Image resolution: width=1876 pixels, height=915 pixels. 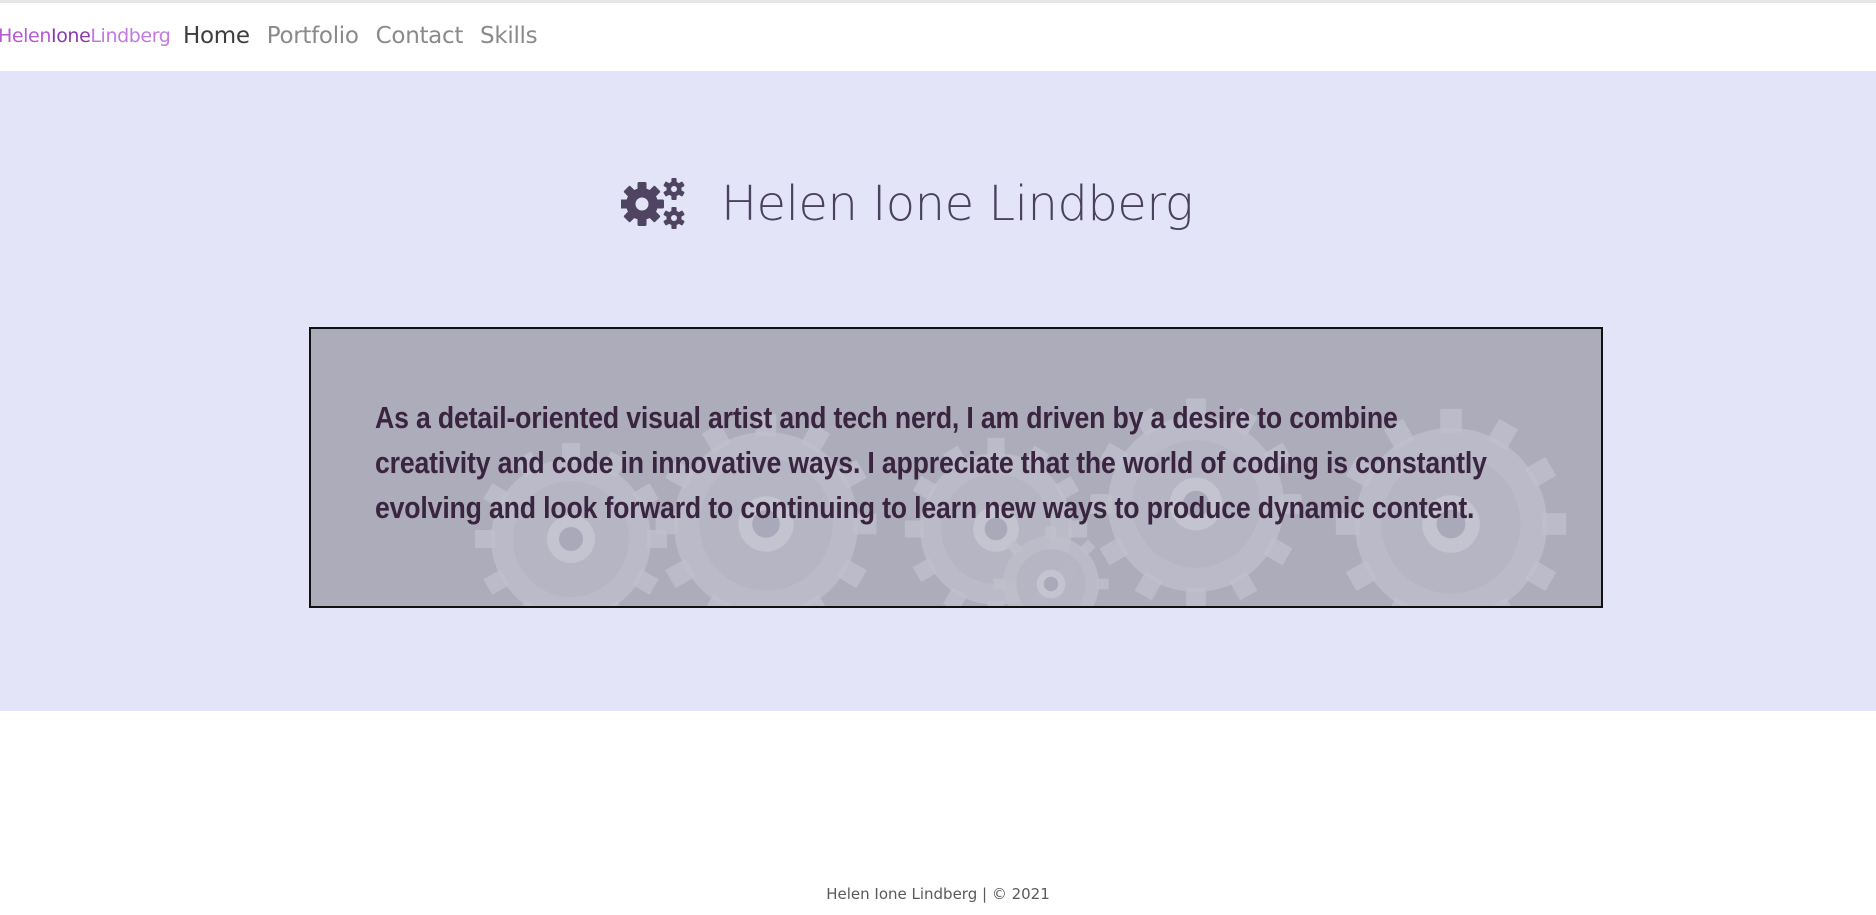 What do you see at coordinates (130, 36) in the screenshot?
I see `brand-part-3: Lindberg` at bounding box center [130, 36].